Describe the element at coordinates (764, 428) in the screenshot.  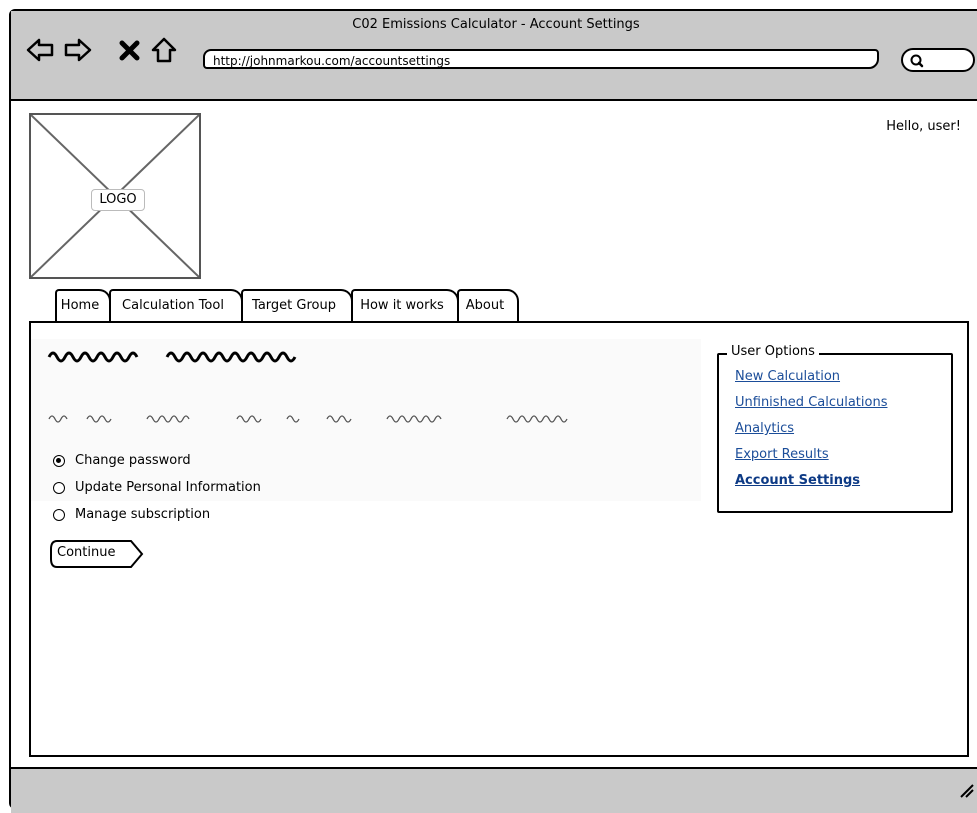
I see `link-analytics: Analytics` at that location.